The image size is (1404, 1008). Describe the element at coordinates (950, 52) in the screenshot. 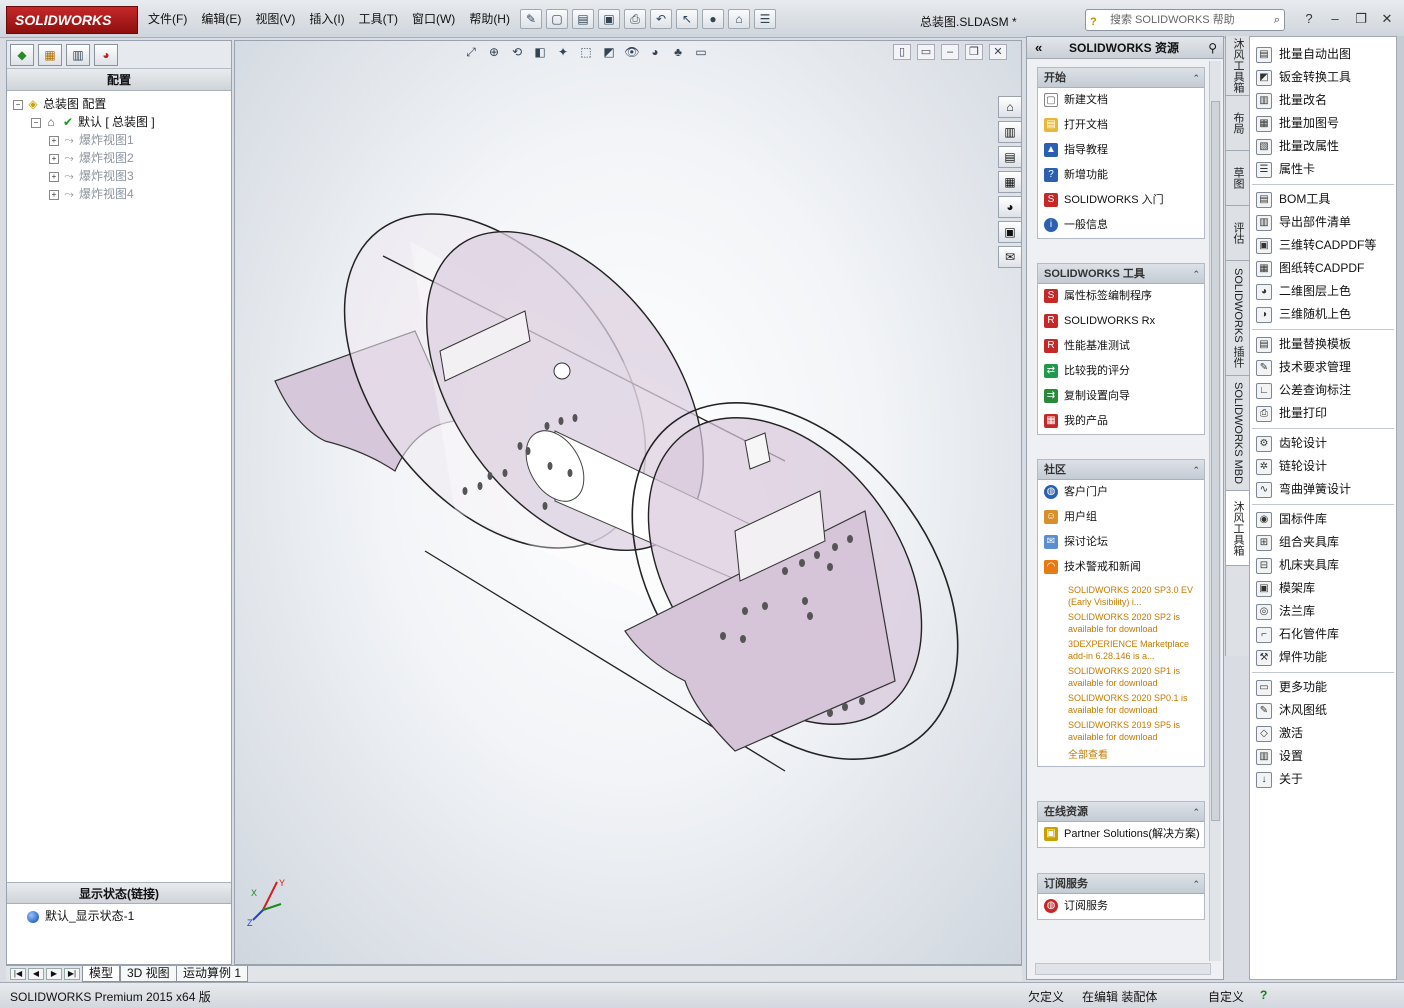

I see `viewport-minimize-icon: –` at that location.